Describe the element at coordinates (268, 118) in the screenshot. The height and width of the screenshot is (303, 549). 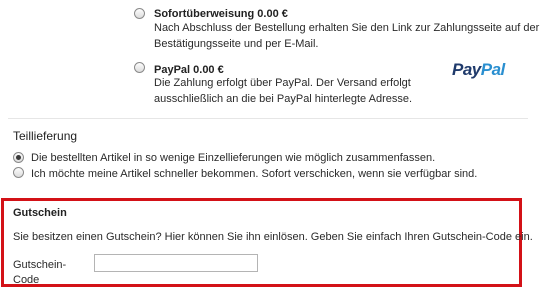
I see `section-divider` at that location.